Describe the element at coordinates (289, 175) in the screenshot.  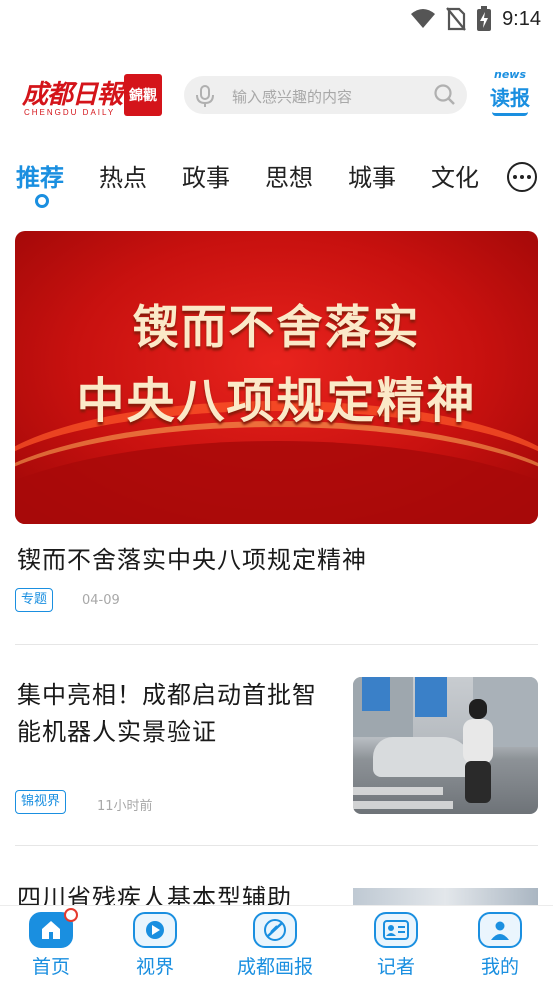
I see `tab-thought: 思想` at that location.